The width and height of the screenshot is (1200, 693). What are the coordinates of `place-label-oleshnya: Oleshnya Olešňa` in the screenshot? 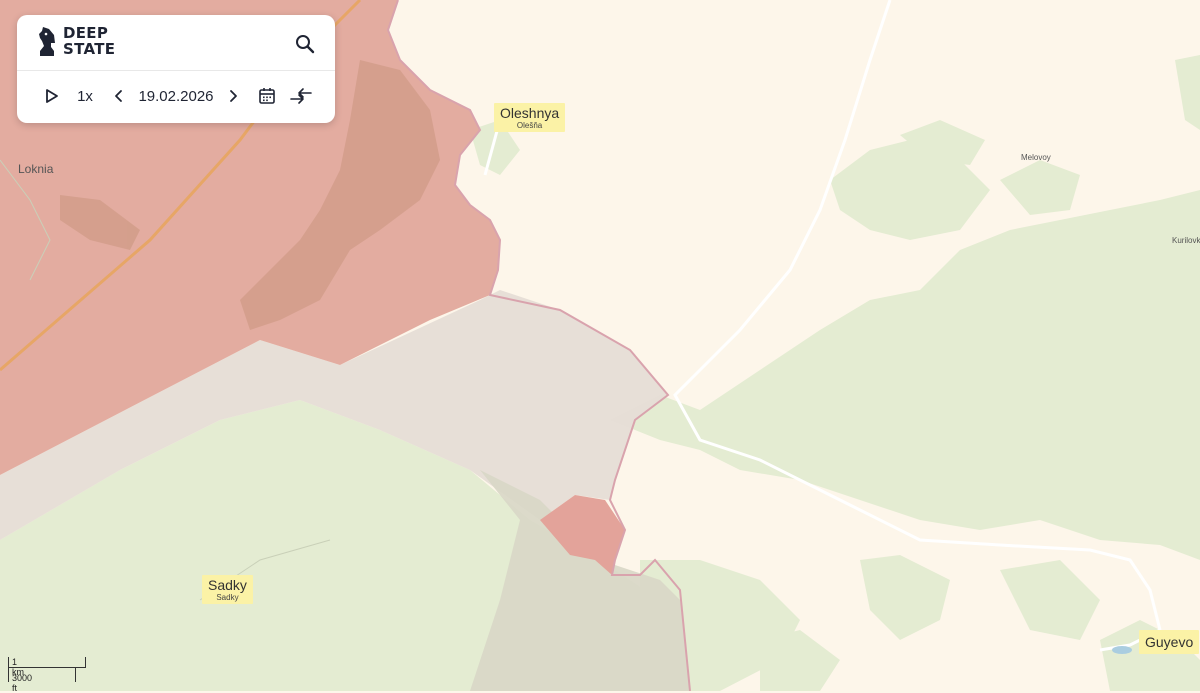 It's located at (530, 117).